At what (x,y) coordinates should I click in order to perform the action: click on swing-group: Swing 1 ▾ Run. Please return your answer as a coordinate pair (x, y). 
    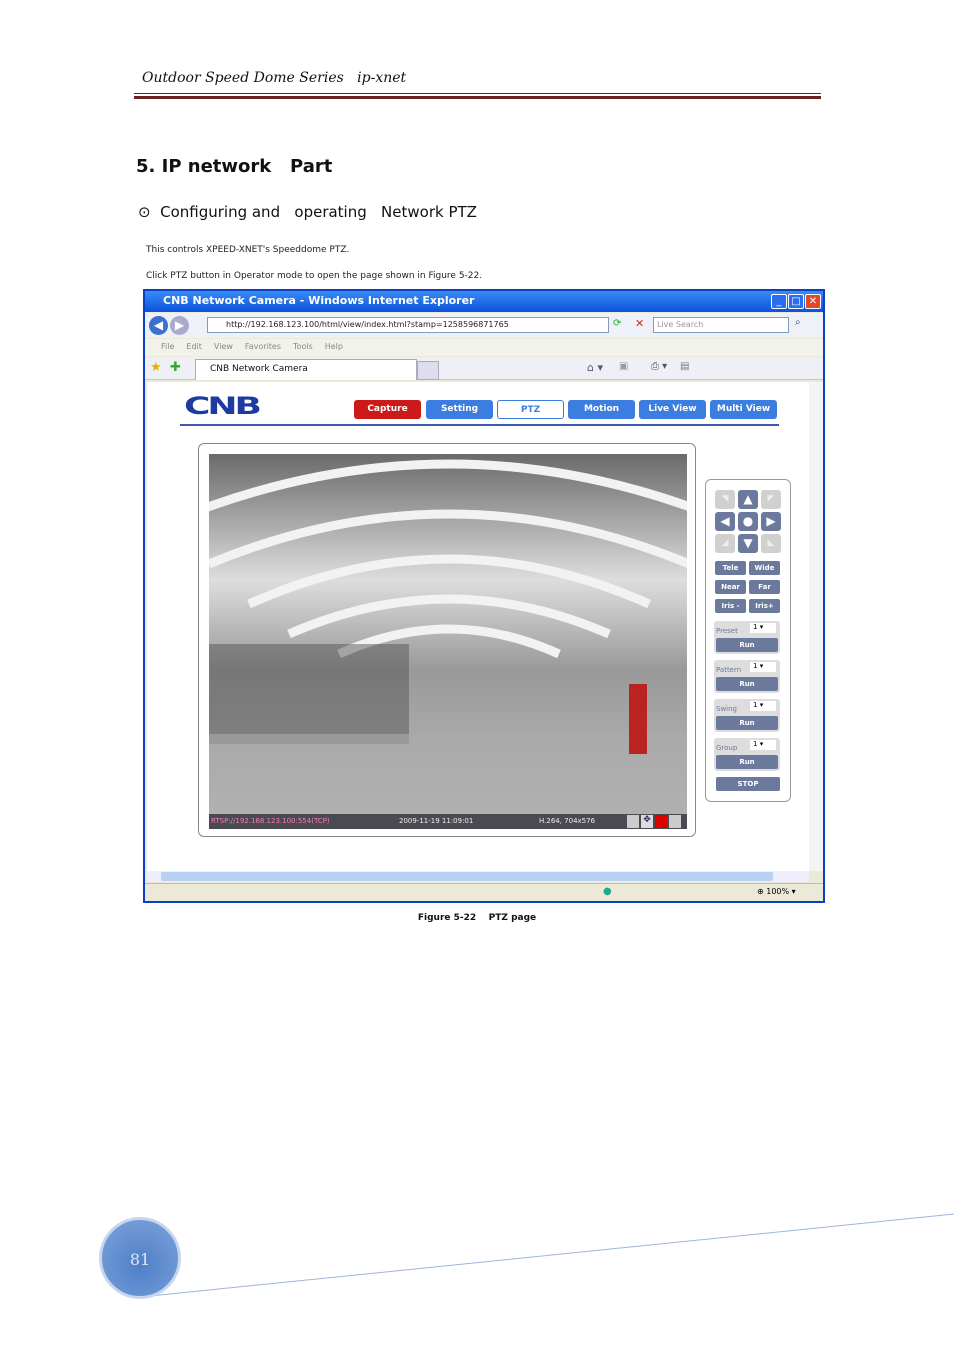
    Looking at the image, I should click on (747, 715).